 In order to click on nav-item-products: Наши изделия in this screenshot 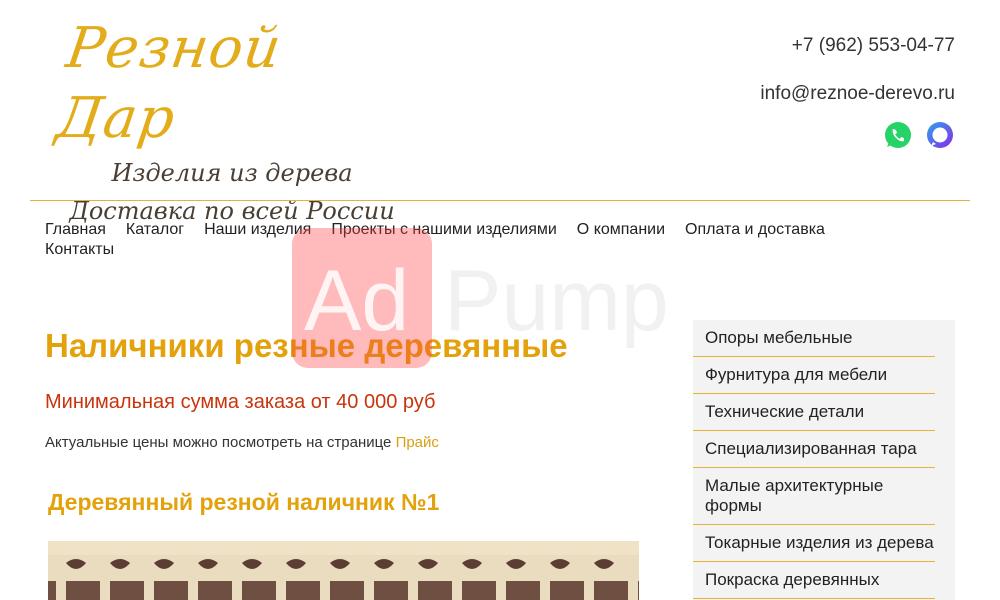, I will do `click(257, 229)`.